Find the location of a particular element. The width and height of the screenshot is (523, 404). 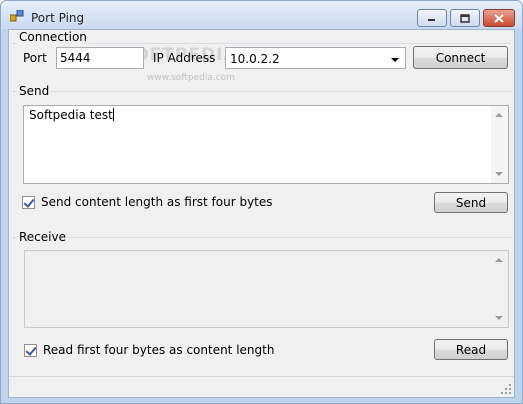

chevron-down-icon is located at coordinates (395, 60).